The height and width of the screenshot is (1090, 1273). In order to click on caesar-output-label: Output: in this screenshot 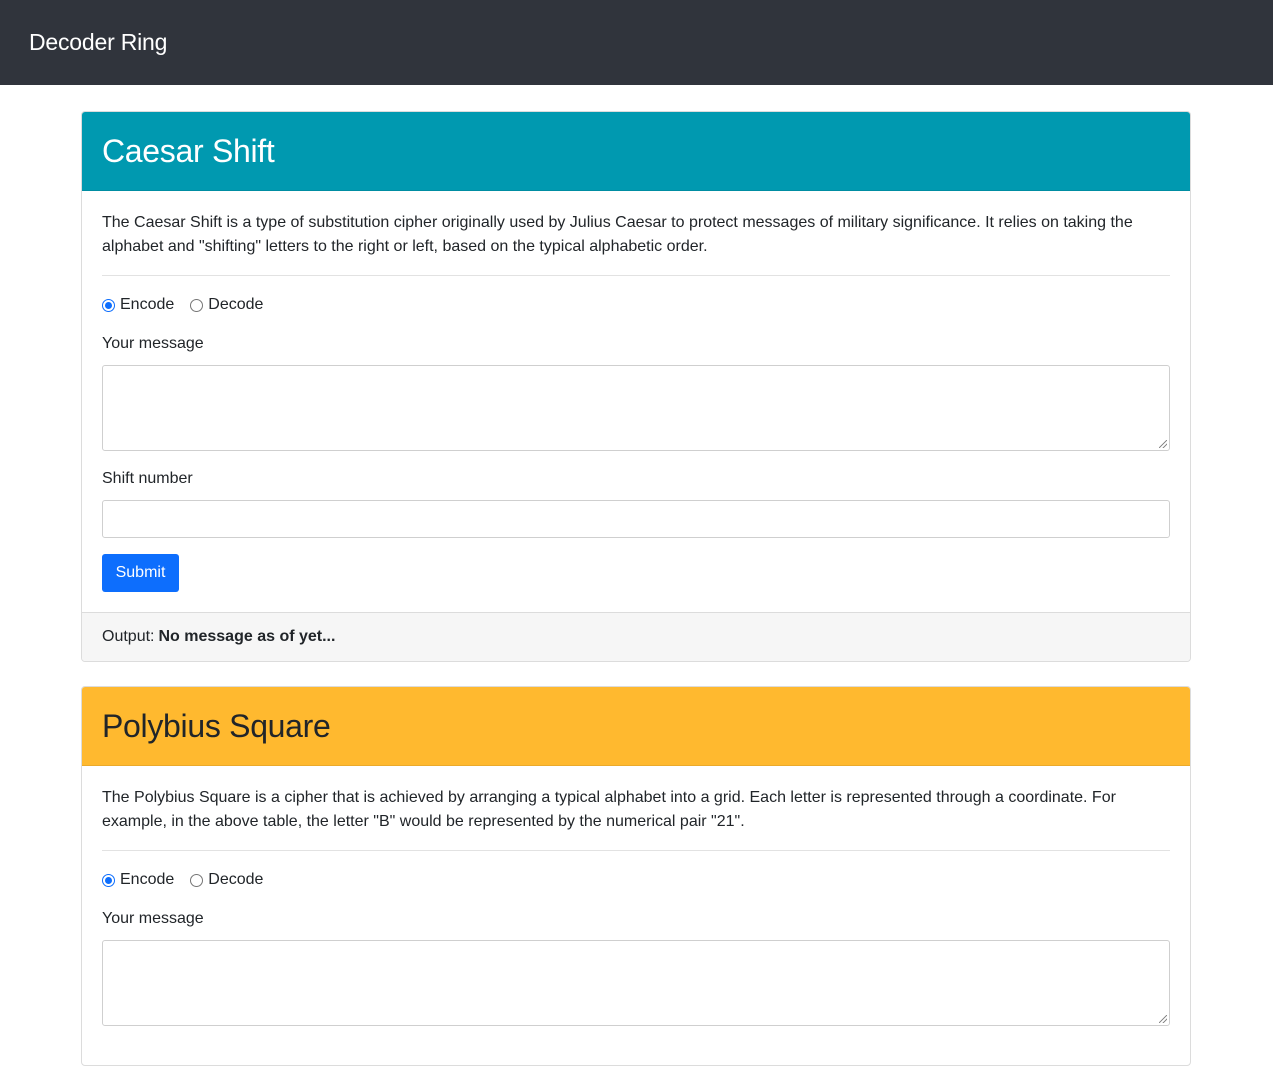, I will do `click(128, 636)`.